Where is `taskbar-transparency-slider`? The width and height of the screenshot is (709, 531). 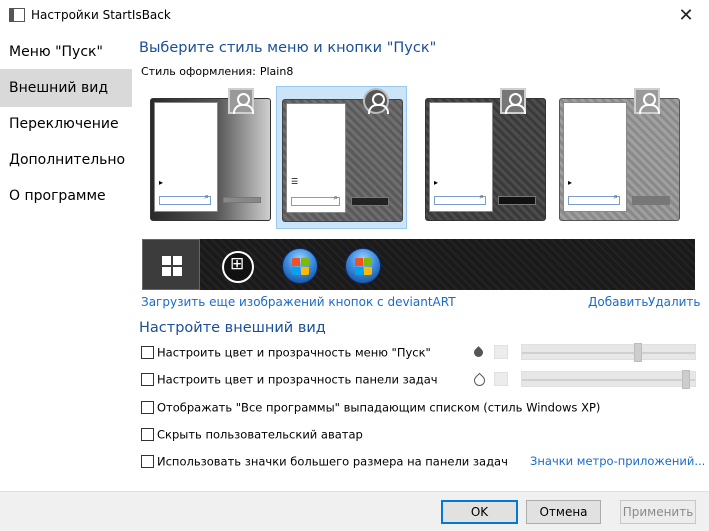
taskbar-transparency-slider is located at coordinates (608, 379).